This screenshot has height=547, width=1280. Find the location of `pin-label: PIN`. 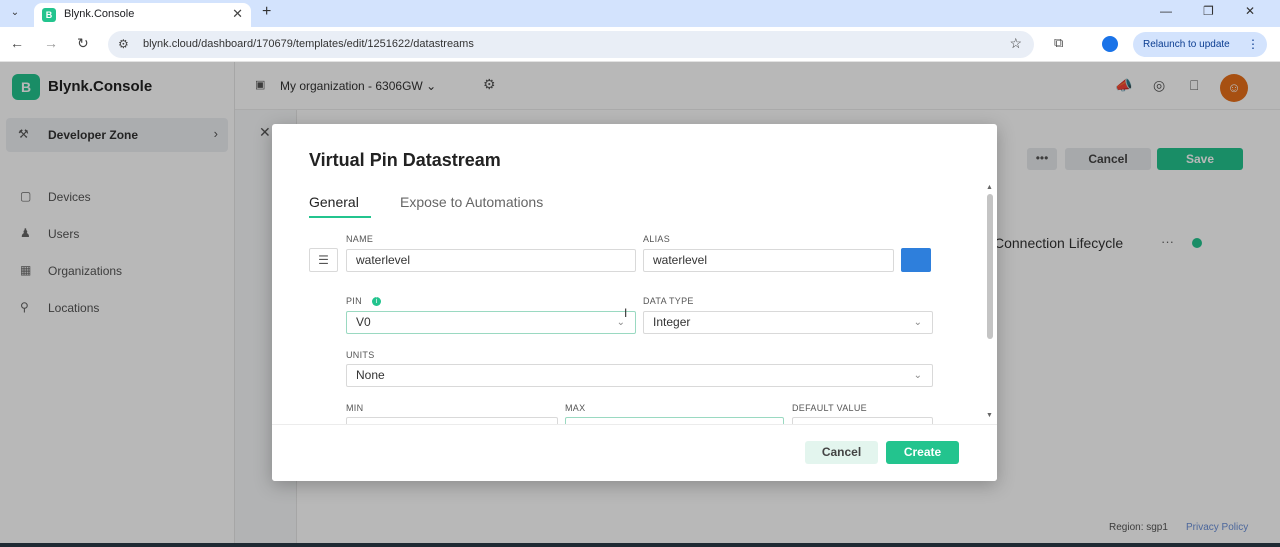

pin-label: PIN is located at coordinates (354, 301).